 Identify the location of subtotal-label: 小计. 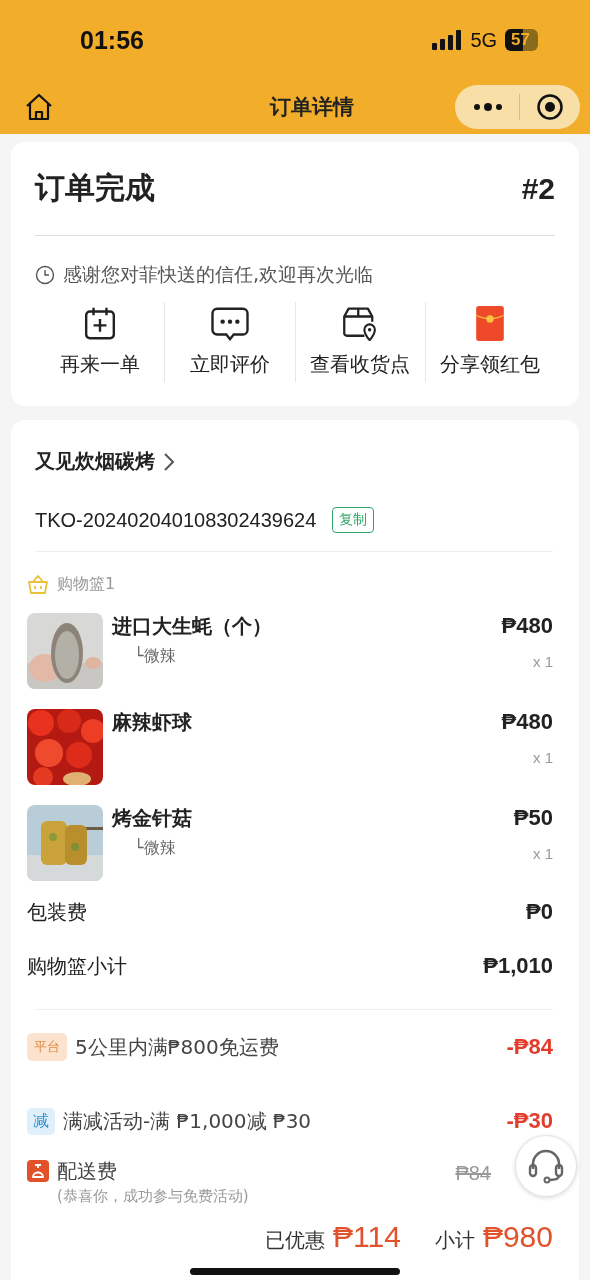
(454, 1240).